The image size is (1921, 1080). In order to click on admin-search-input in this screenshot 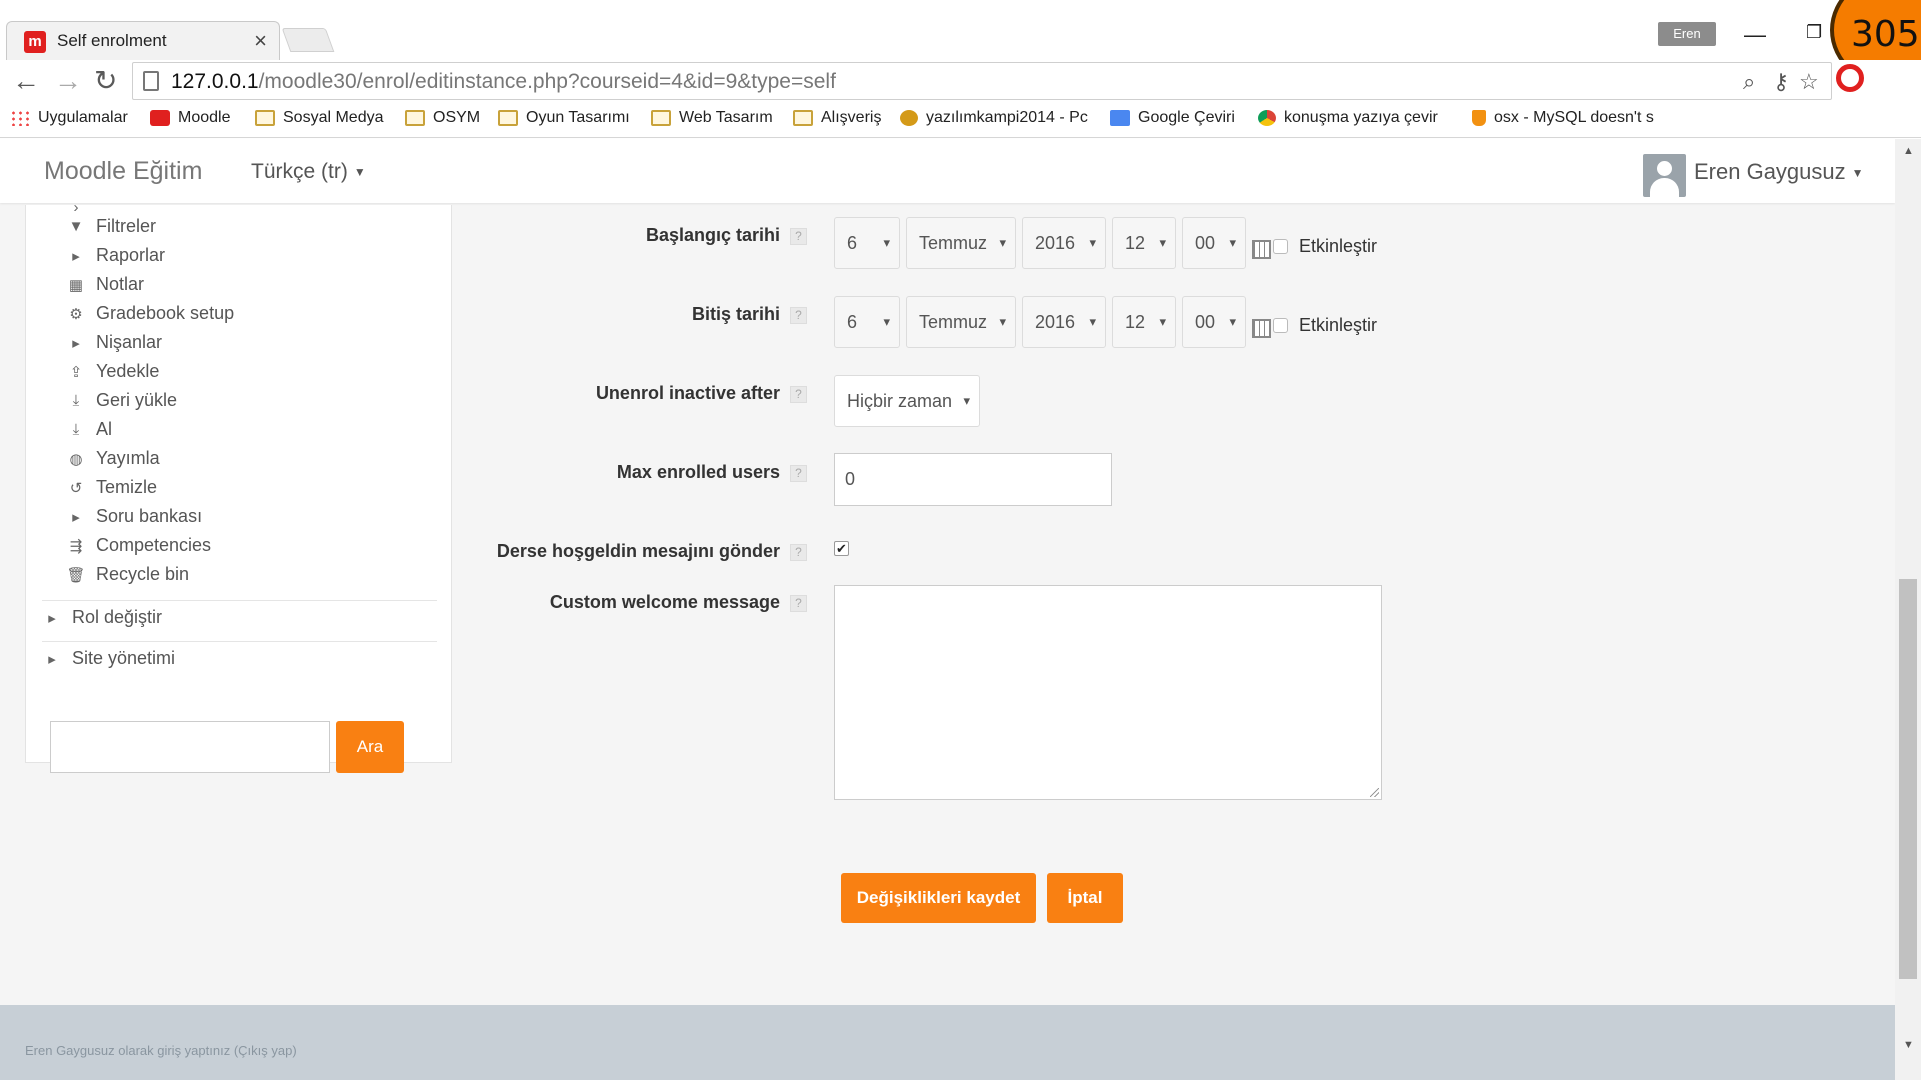, I will do `click(190, 747)`.